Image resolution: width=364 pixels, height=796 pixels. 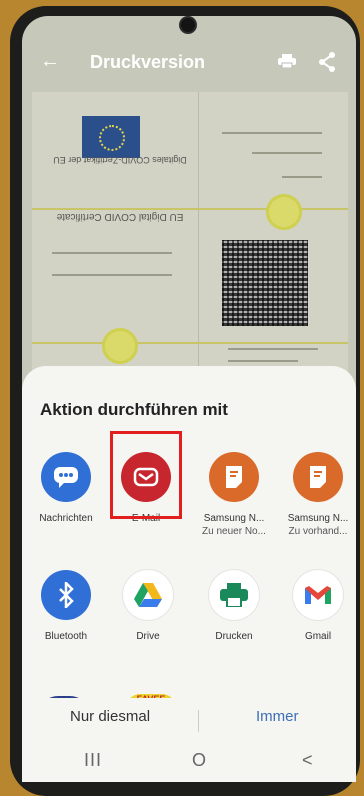 I want to click on app-label: Gmail, so click(x=318, y=636).